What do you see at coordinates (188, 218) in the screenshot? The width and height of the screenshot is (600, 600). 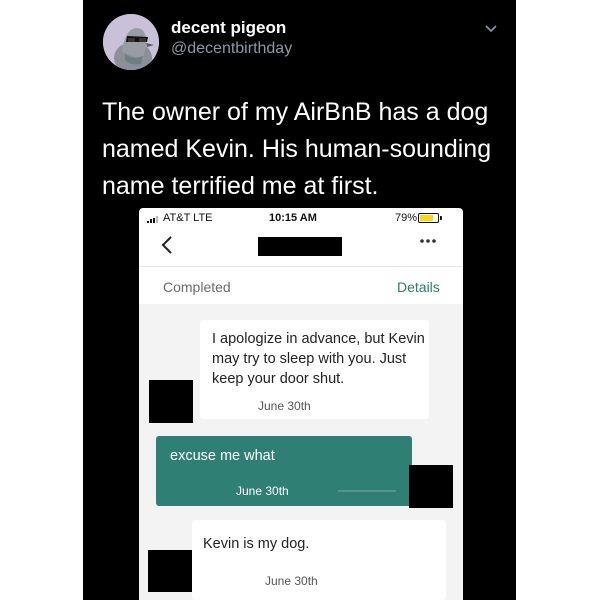 I see `carrier-label: AT&T LTE` at bounding box center [188, 218].